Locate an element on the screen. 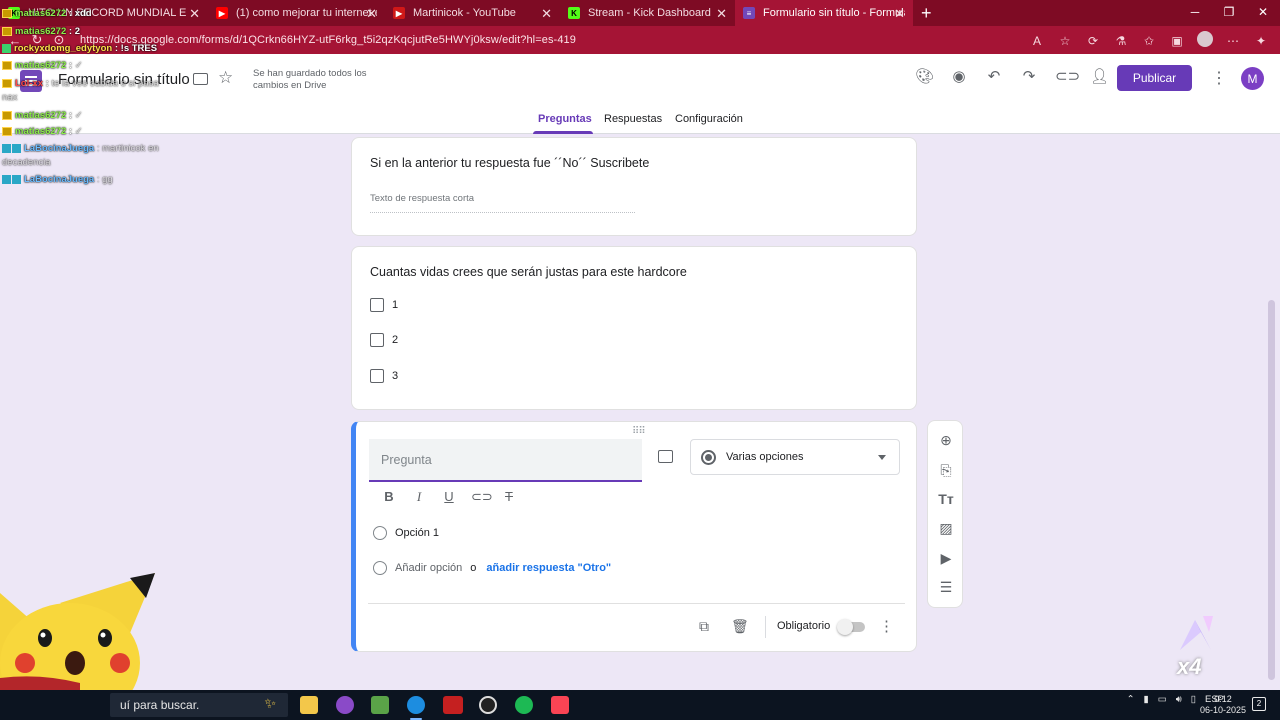 The height and width of the screenshot is (720, 1280). delete-icon: 🗑︎ is located at coordinates (740, 626).